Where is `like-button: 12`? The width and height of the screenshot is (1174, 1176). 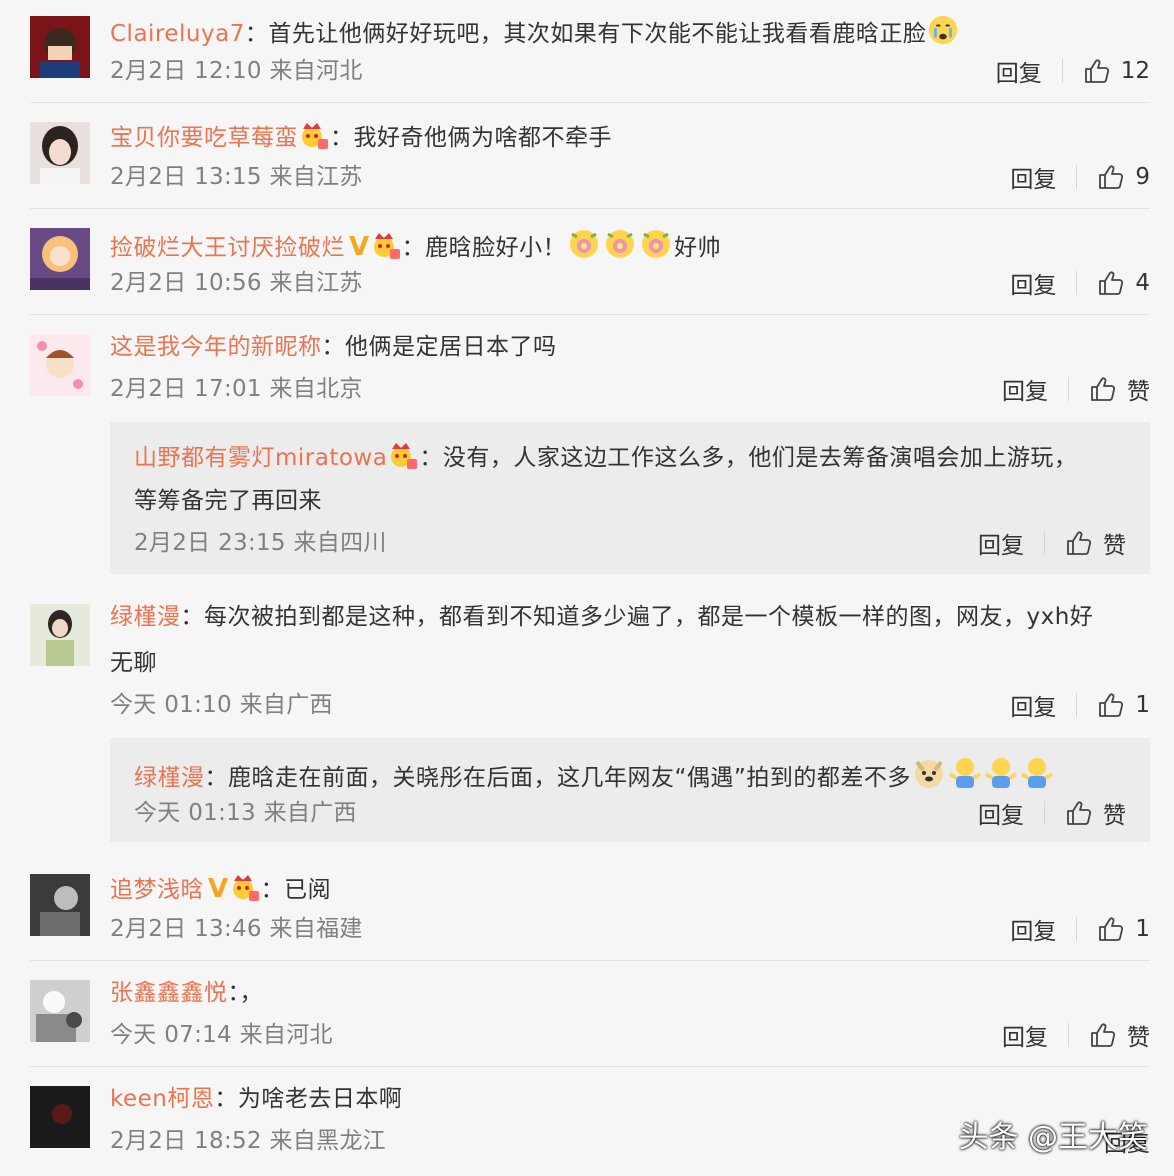
like-button: 12 is located at coordinates (1116, 71).